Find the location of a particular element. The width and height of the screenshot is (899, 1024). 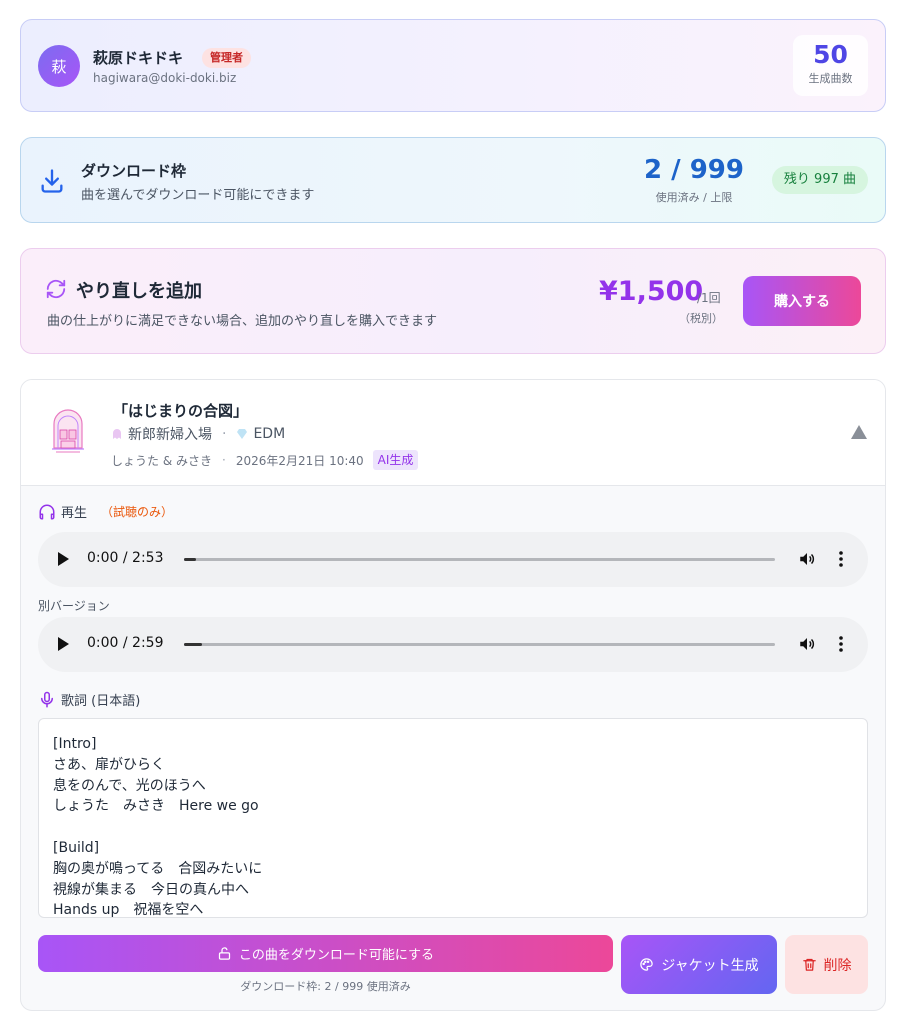

song-meta: 新郎新婦入場 · EDM is located at coordinates (198, 434).